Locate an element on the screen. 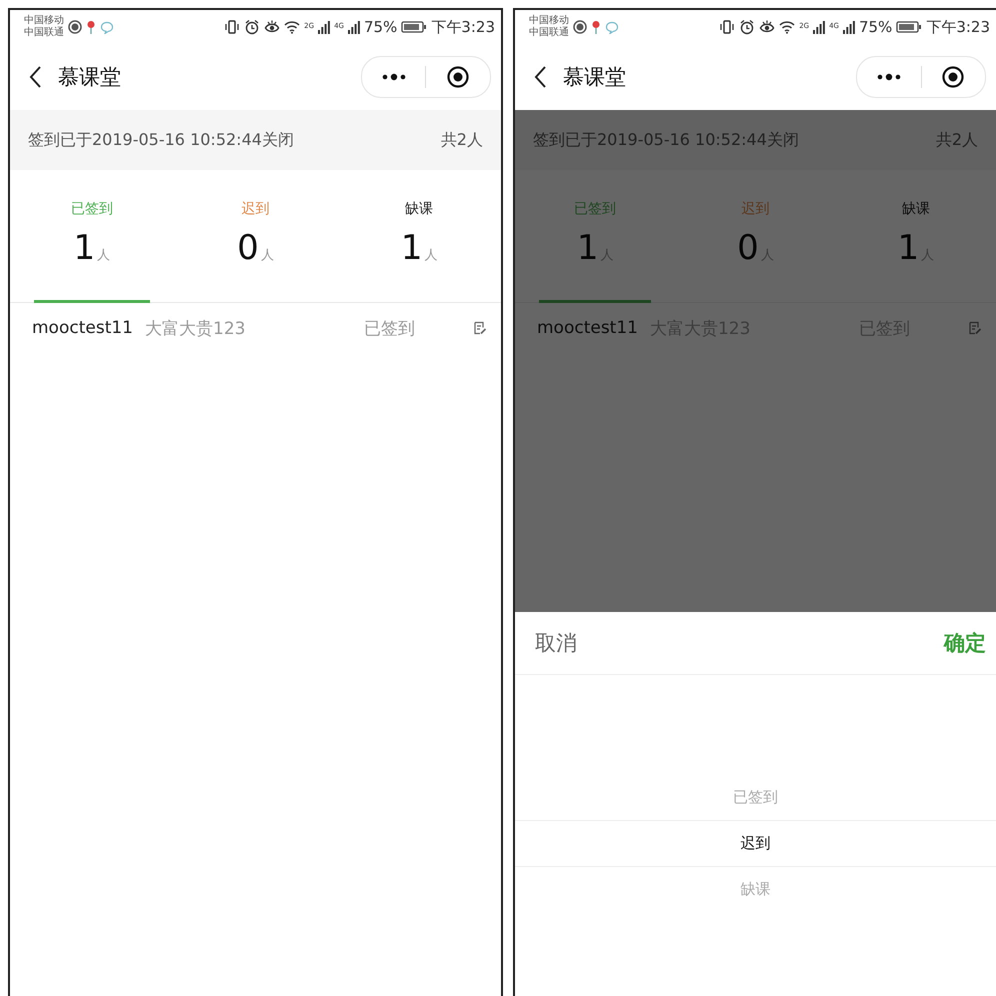 Image resolution: width=996 pixels, height=996 pixels. stat-tab: 缺课 1 人 is located at coordinates (419, 236).